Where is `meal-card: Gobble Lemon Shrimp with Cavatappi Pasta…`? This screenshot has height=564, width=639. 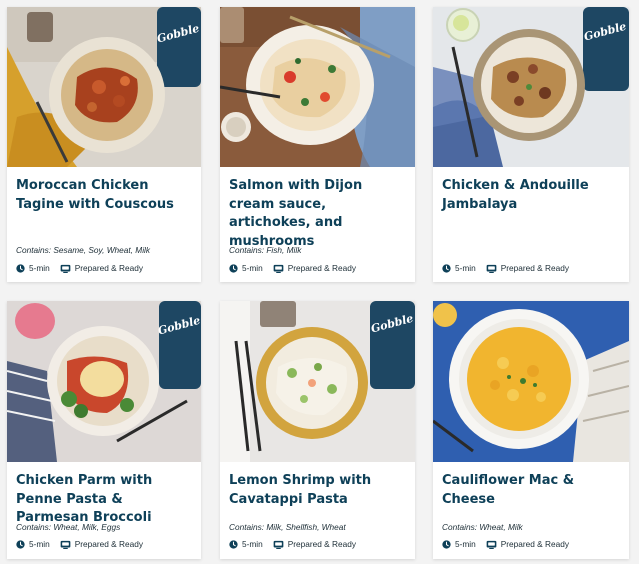
meal-card: Gobble Lemon Shrimp with Cavatappi Pasta… is located at coordinates (317, 430).